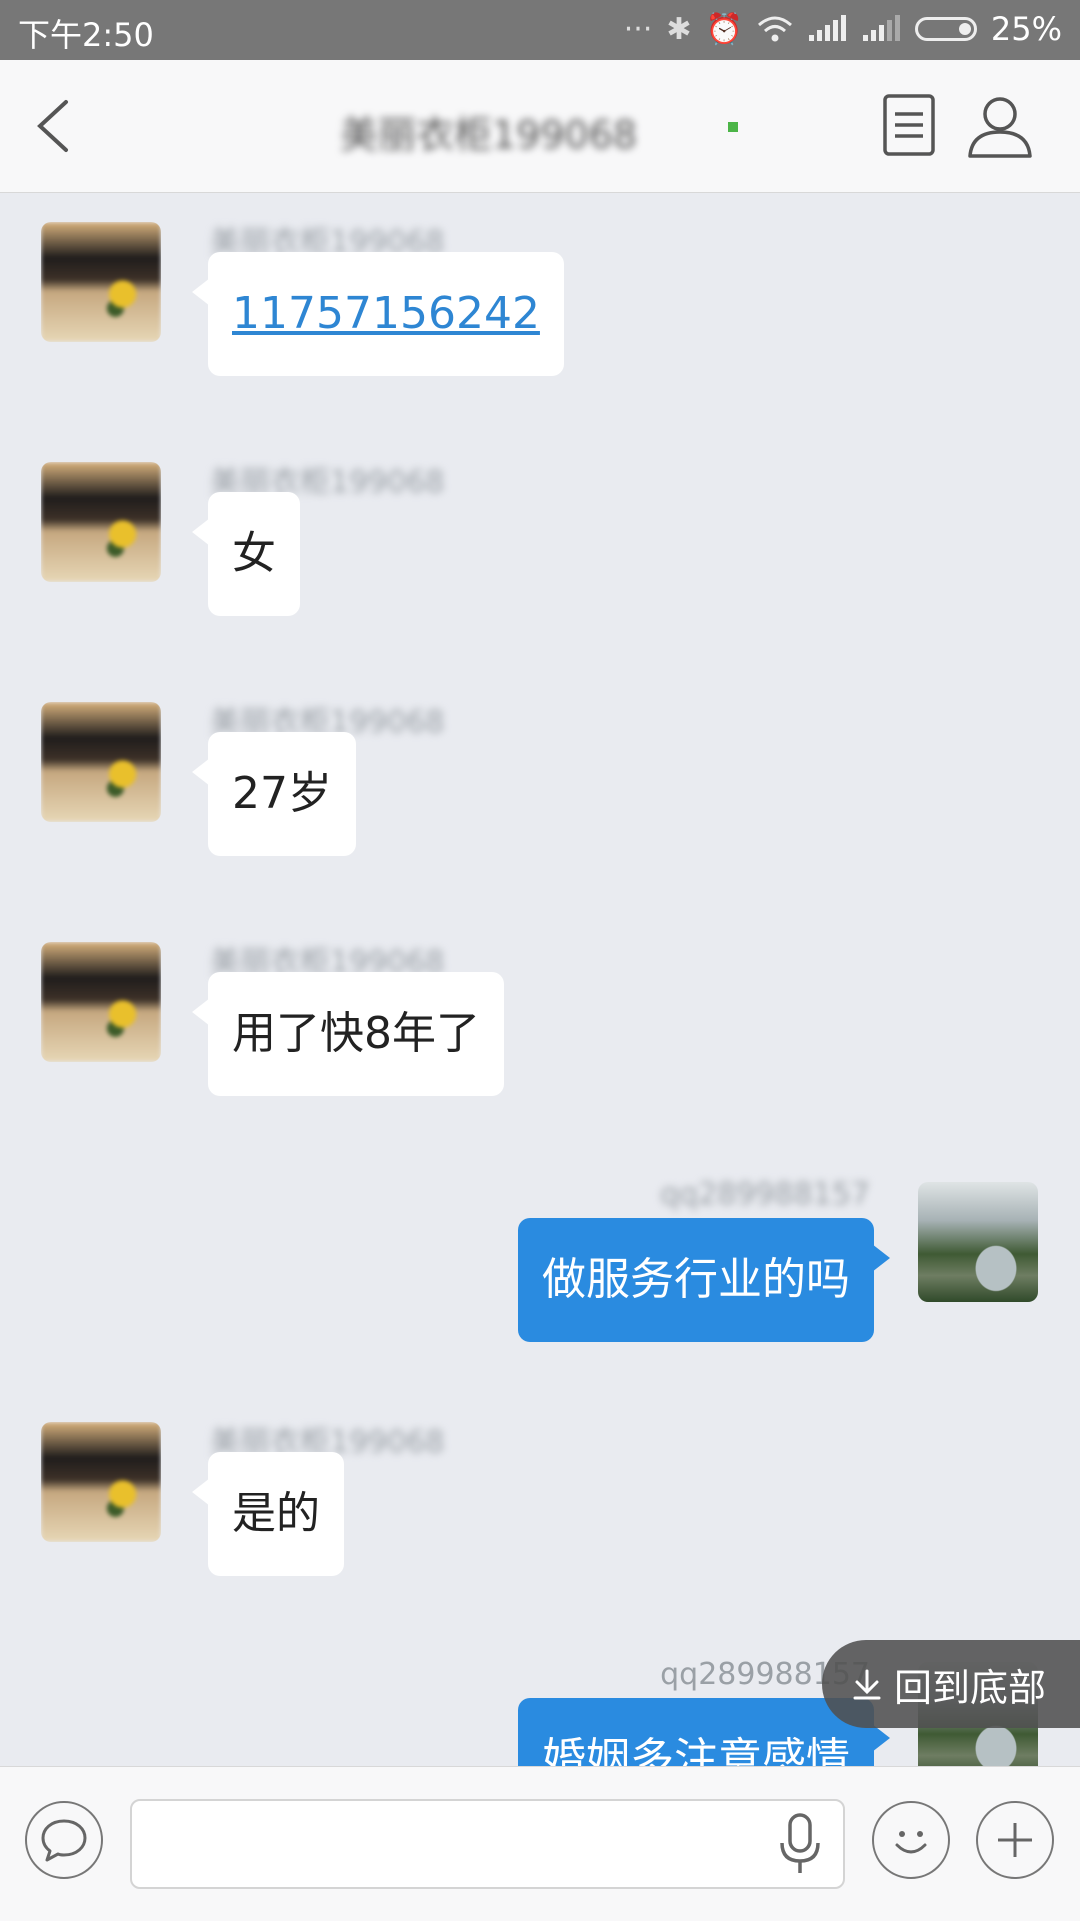 The height and width of the screenshot is (1921, 1080). Describe the element at coordinates (60, 126) in the screenshot. I see `back-button` at that location.